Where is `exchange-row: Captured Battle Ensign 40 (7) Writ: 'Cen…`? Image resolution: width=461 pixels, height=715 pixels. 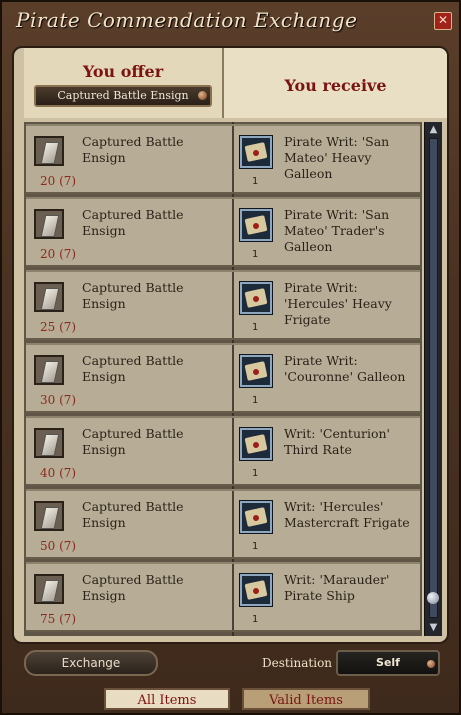
exchange-row: Captured Battle Ensign 40 (7) Writ: 'Cen… is located at coordinates (223, 451).